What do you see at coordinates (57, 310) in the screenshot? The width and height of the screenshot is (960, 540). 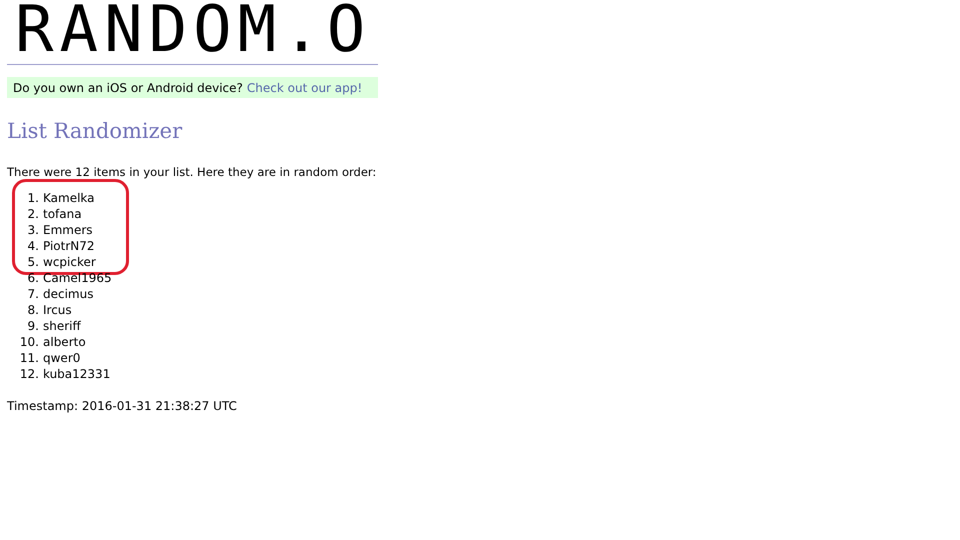 I see `list-item: Ircus` at bounding box center [57, 310].